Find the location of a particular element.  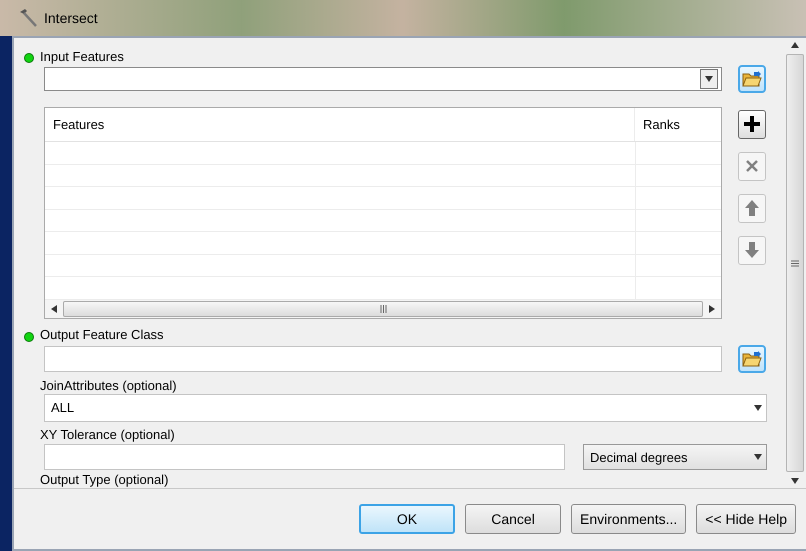

horizontal-scrollbar is located at coordinates (383, 309).